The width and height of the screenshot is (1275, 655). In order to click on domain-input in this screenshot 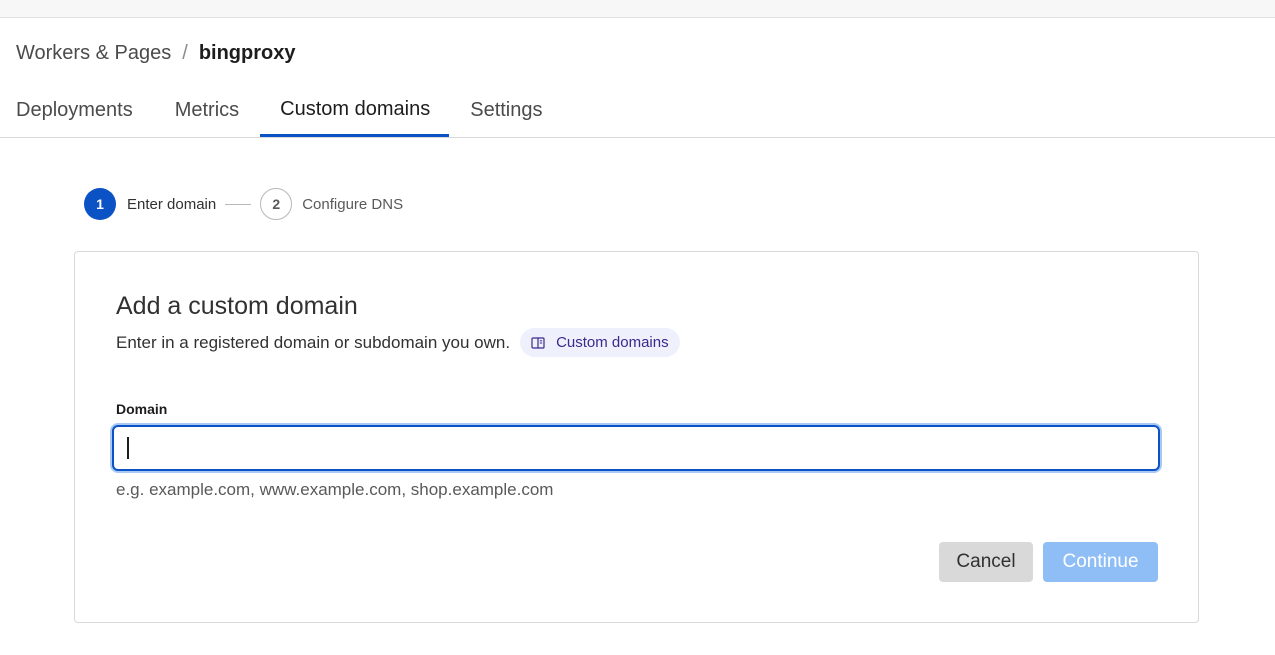, I will do `click(636, 448)`.